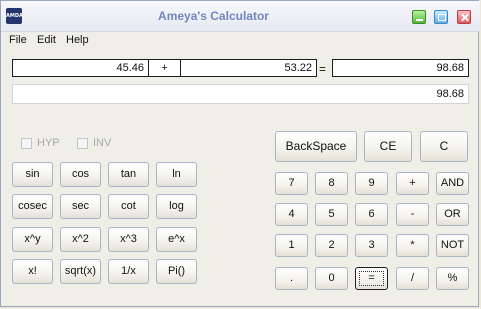  I want to click on close-button, so click(464, 17).